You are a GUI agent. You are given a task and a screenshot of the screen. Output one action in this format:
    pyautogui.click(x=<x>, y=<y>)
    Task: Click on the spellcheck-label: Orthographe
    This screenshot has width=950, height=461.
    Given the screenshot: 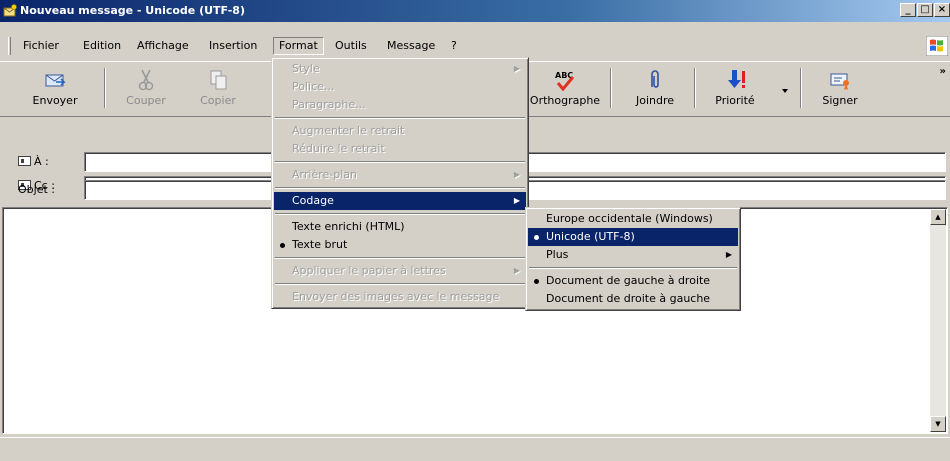 What is the action you would take?
    pyautogui.click(x=565, y=100)
    